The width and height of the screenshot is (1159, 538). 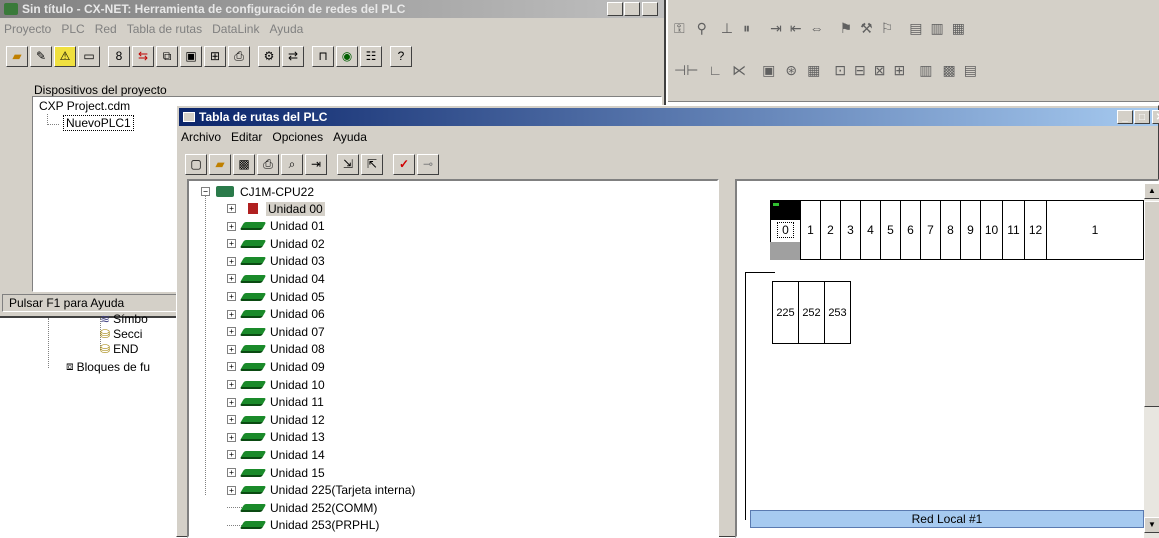 I want to click on toolbar-coil-icon: ⋉, so click(x=739, y=70).